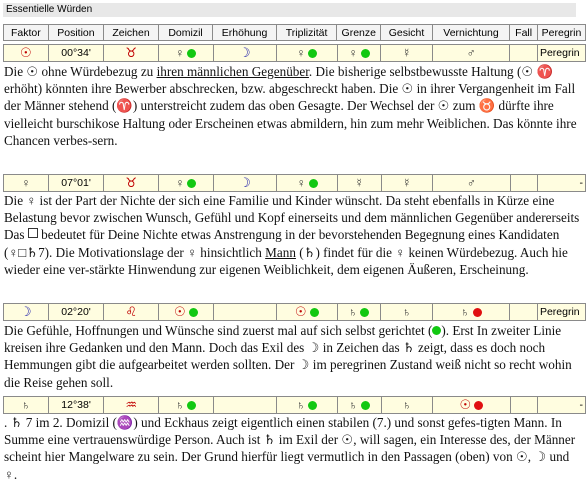  I want to click on dignity-row-venus: ♀ 07°01' ♉ ♀ ☽ ♀ ☿ ☿ ♂ -, so click(294, 183).